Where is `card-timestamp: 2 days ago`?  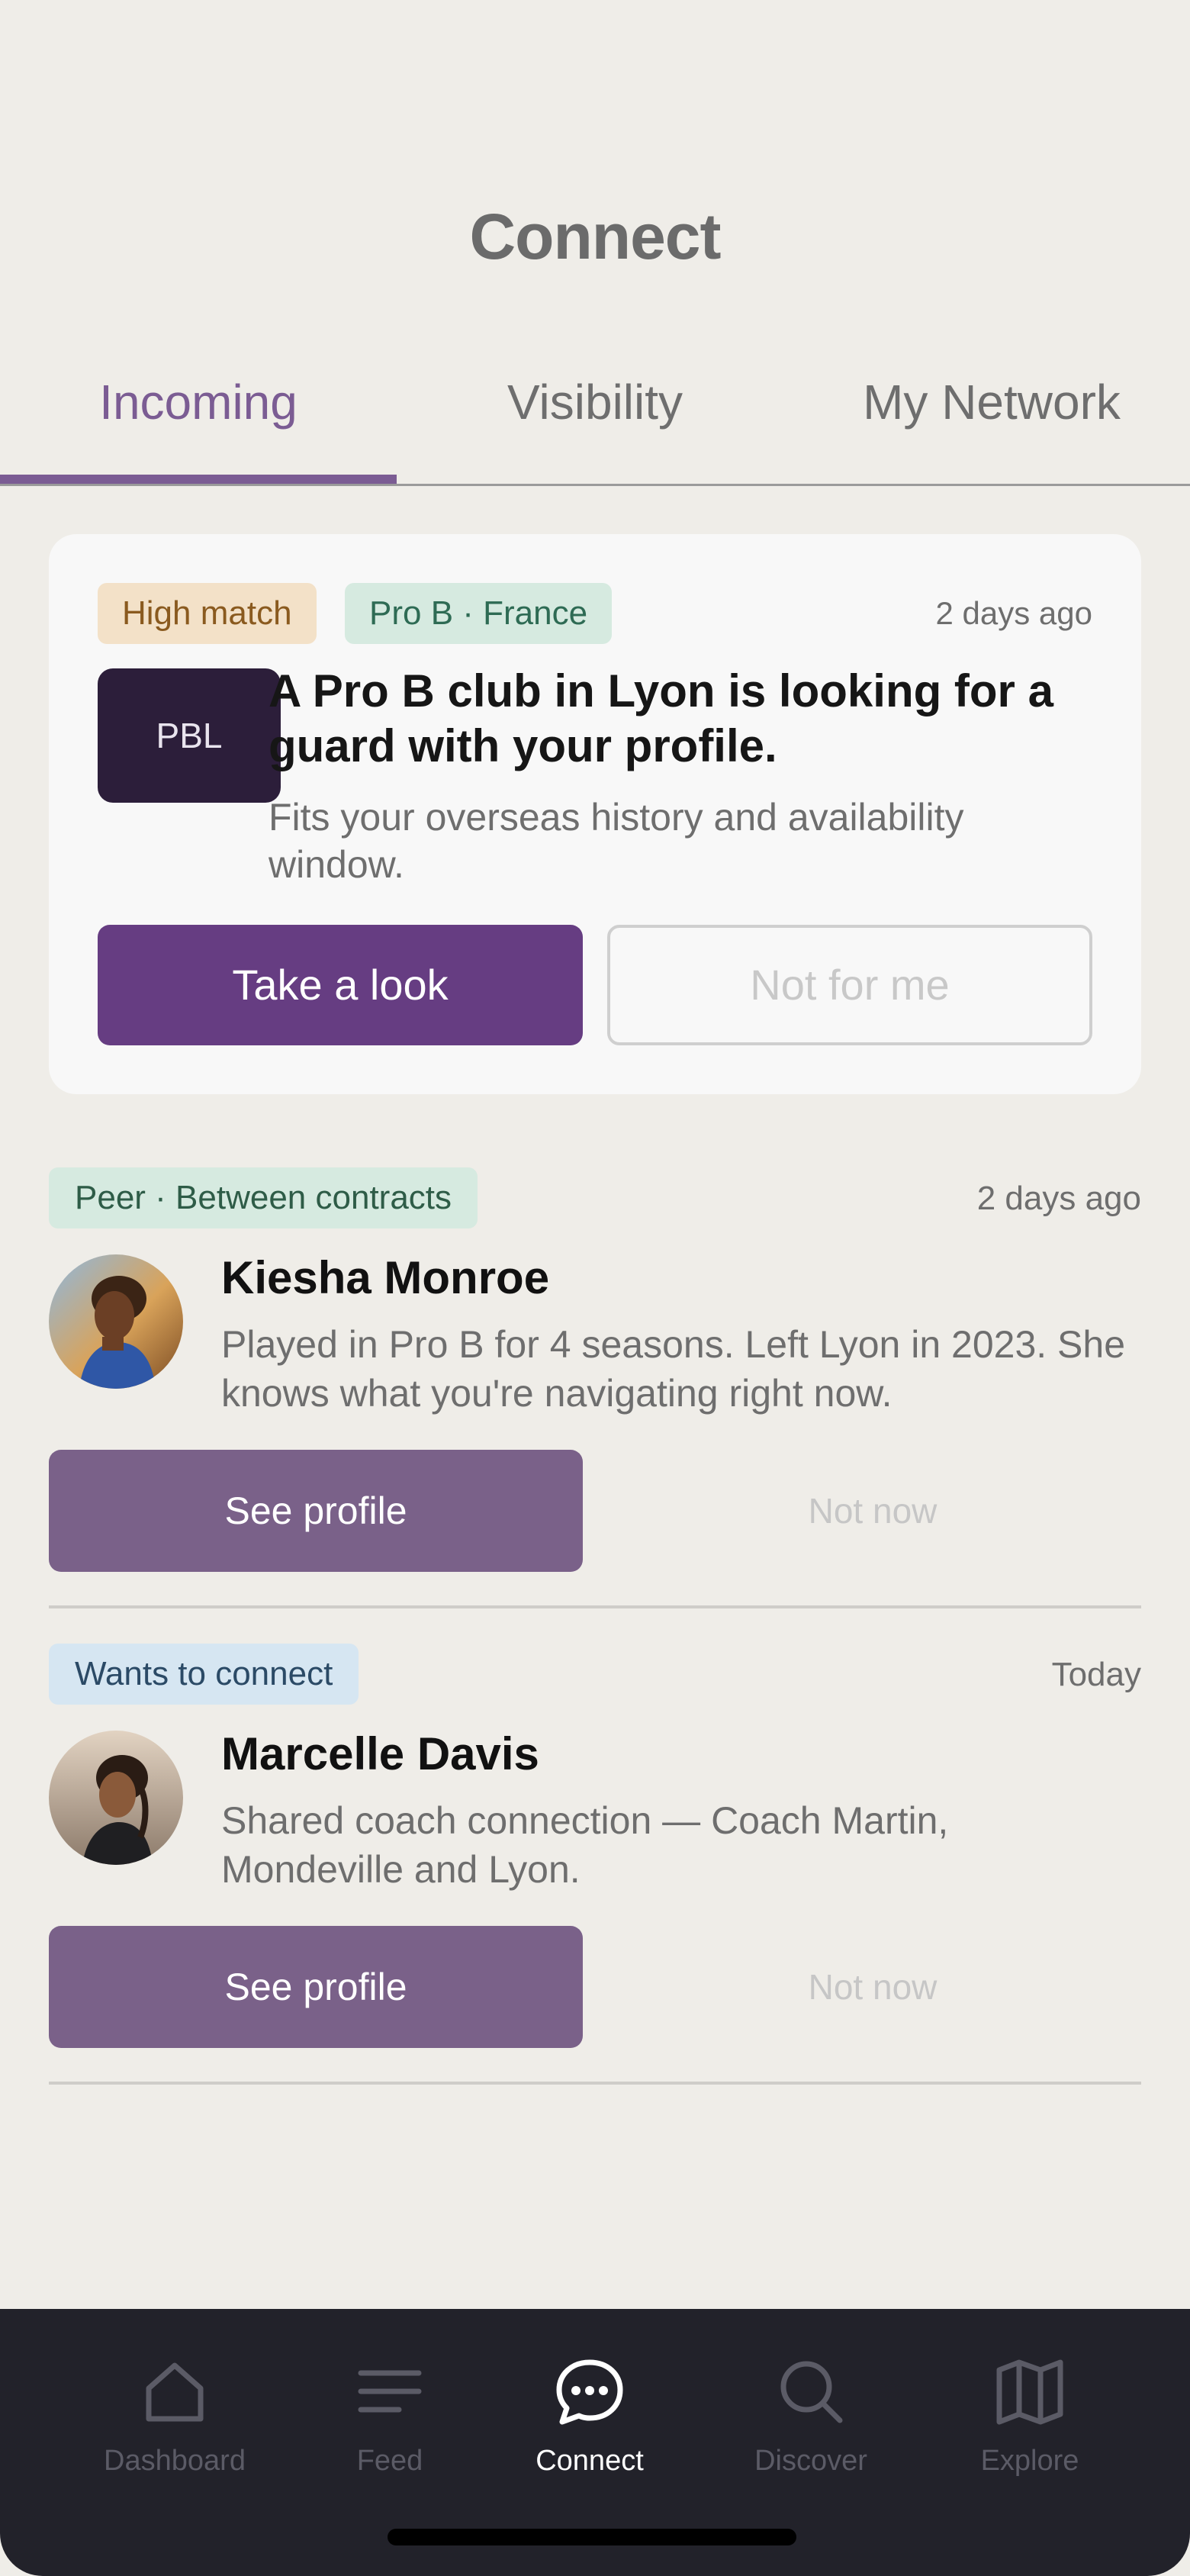 card-timestamp: 2 days ago is located at coordinates (1014, 613).